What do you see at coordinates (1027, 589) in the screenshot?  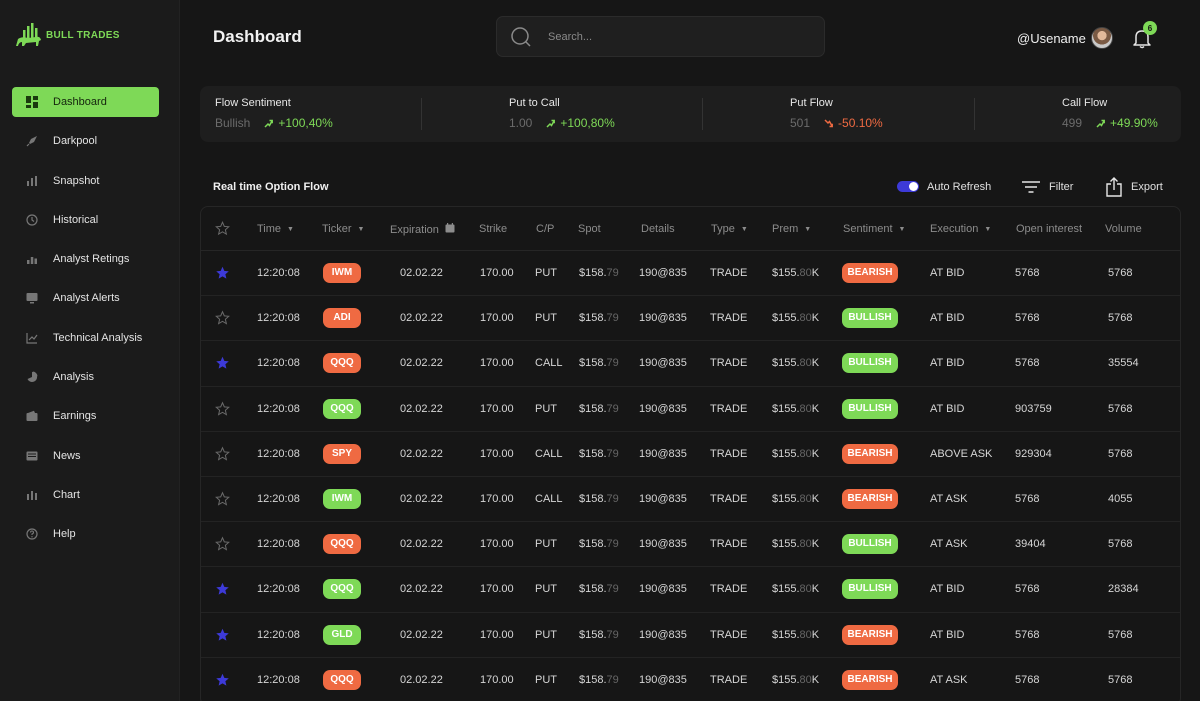 I see `open-interest-cell: 5768` at bounding box center [1027, 589].